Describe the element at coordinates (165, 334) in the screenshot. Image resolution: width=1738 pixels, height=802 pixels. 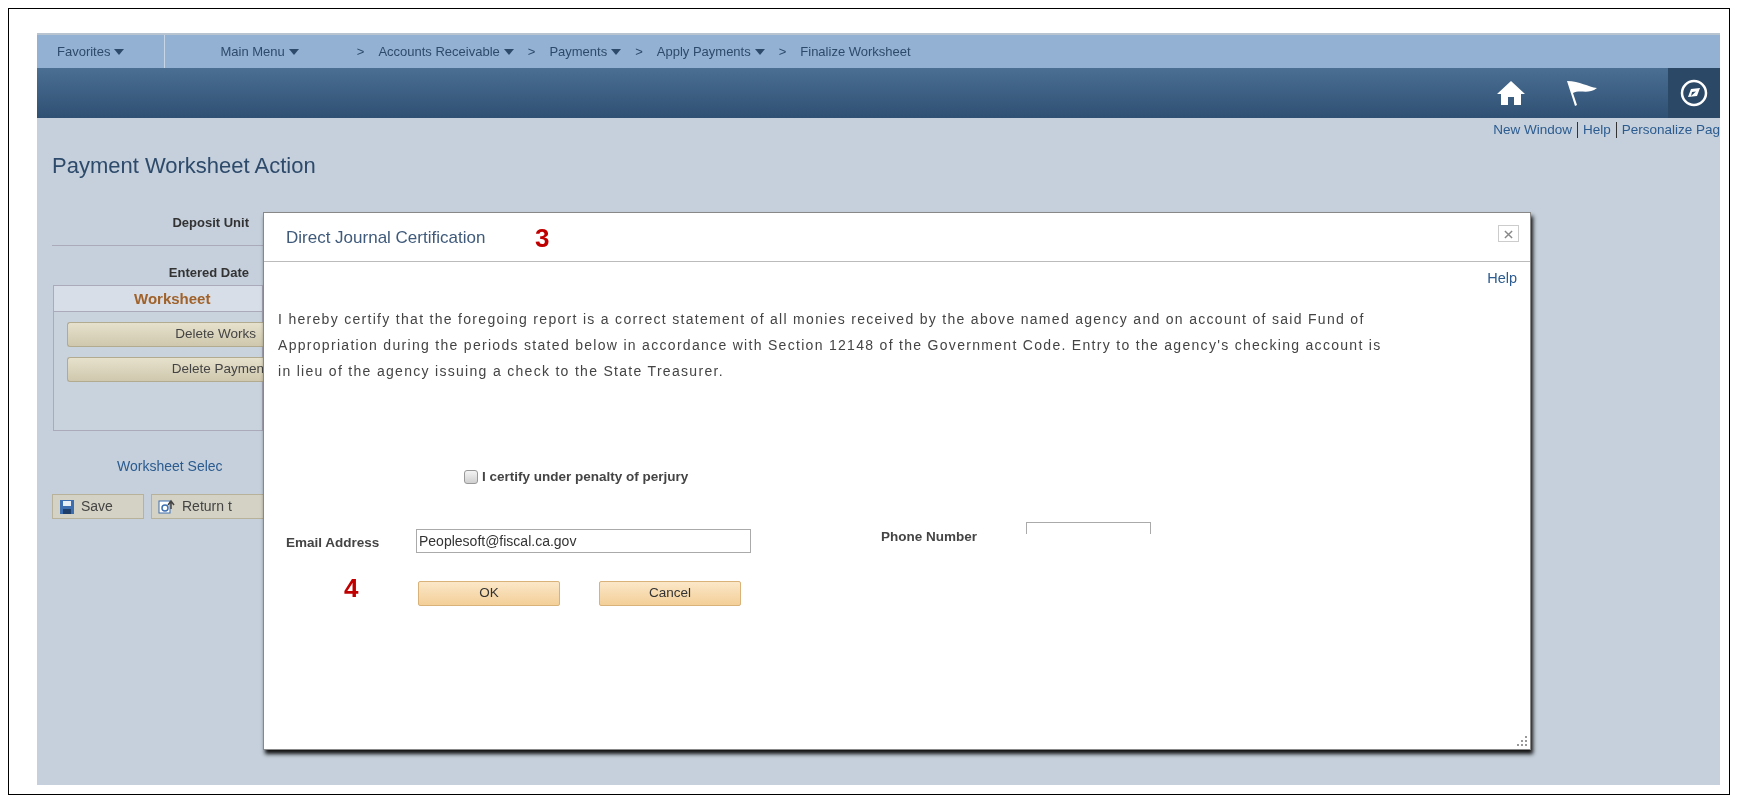
I see `delete-button: Delete Works` at that location.